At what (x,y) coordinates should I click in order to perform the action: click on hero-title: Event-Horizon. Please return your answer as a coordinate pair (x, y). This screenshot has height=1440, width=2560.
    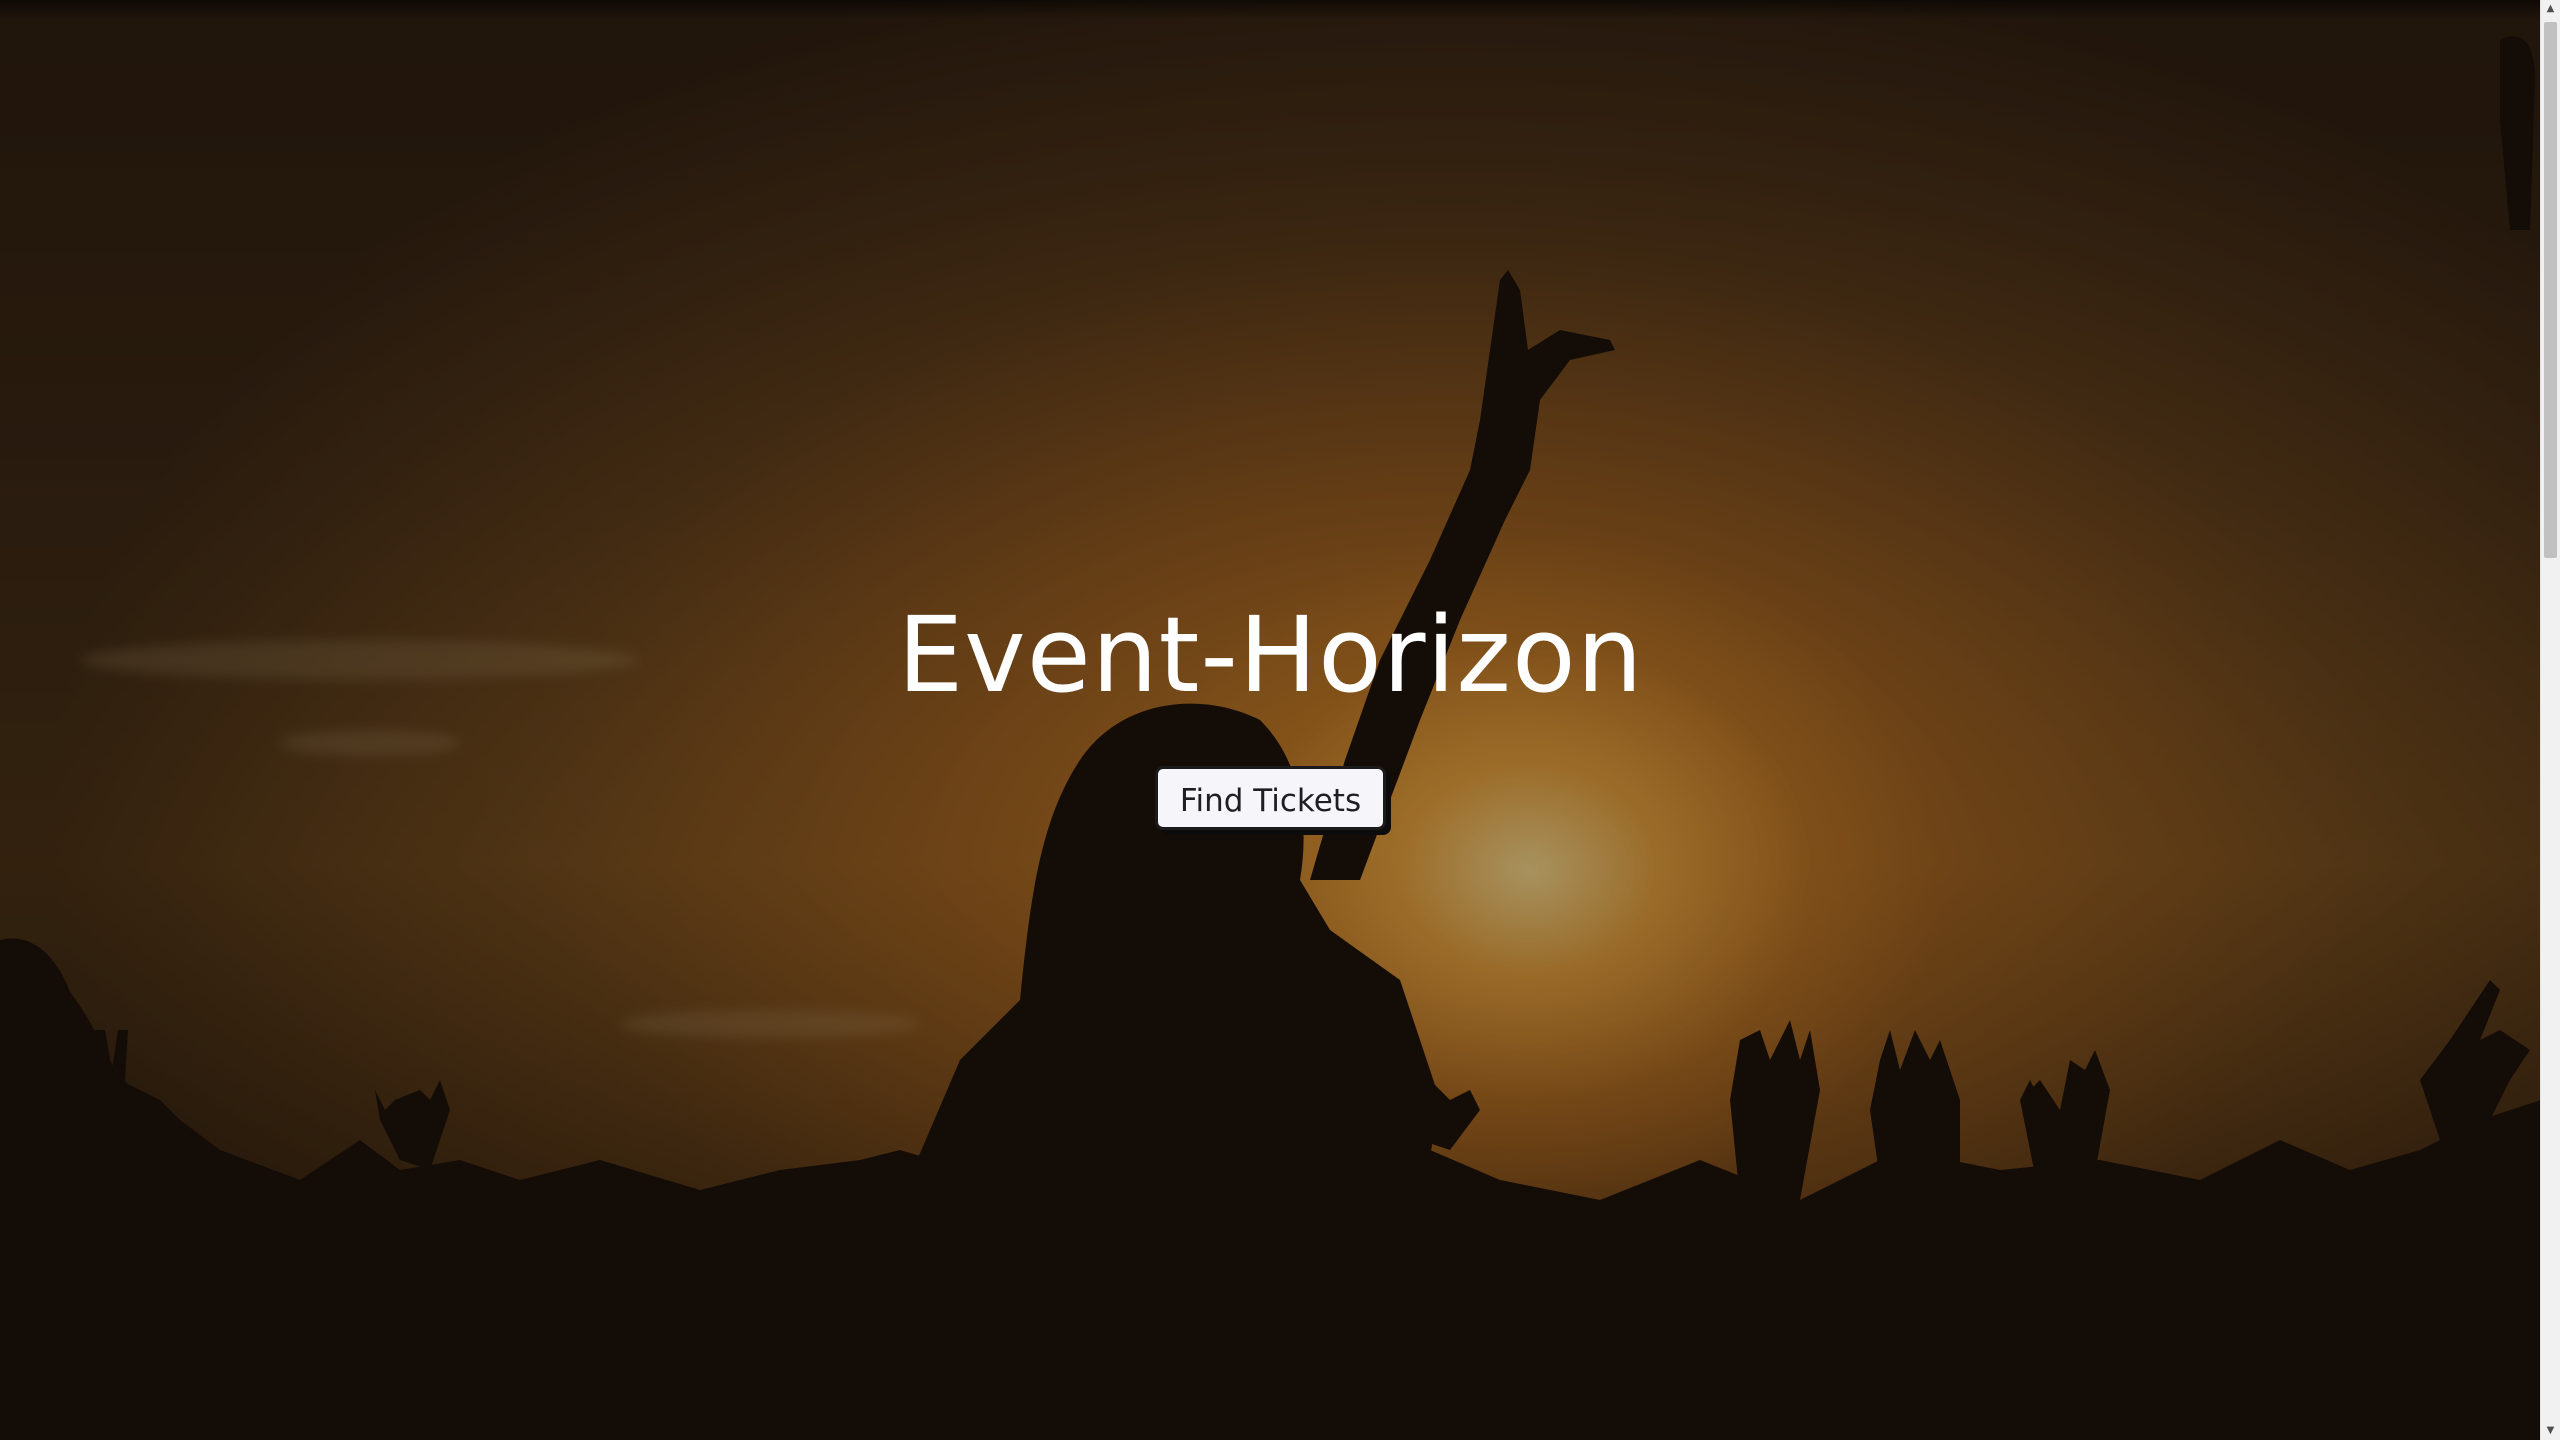
    Looking at the image, I should click on (1270, 655).